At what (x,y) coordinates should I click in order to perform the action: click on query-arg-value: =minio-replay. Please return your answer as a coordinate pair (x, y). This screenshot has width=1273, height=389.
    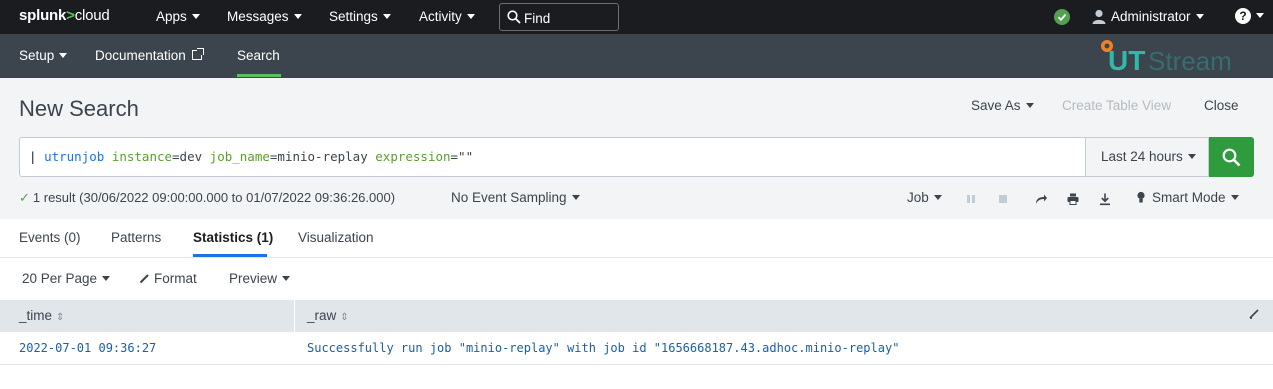
    Looking at the image, I should click on (318, 156).